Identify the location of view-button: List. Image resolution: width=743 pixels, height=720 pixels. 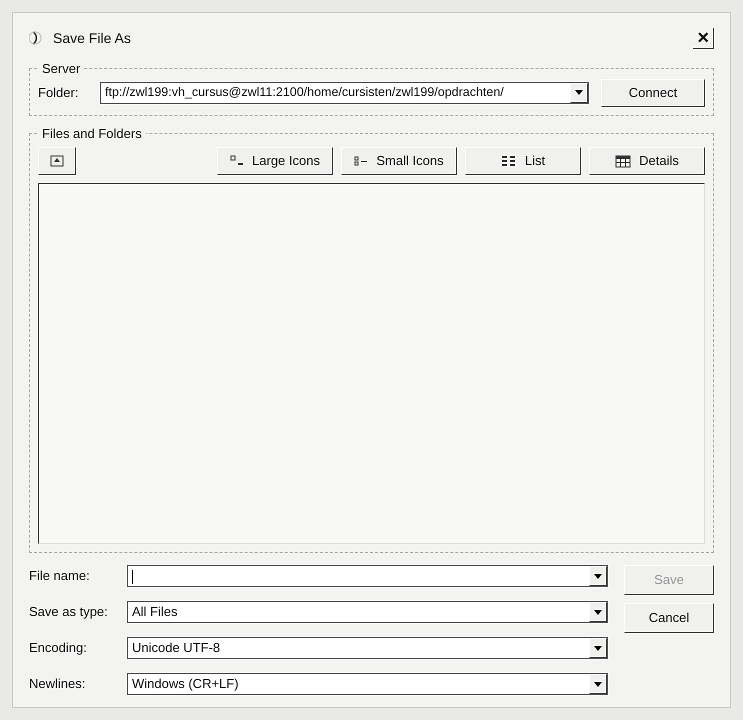
(523, 161).